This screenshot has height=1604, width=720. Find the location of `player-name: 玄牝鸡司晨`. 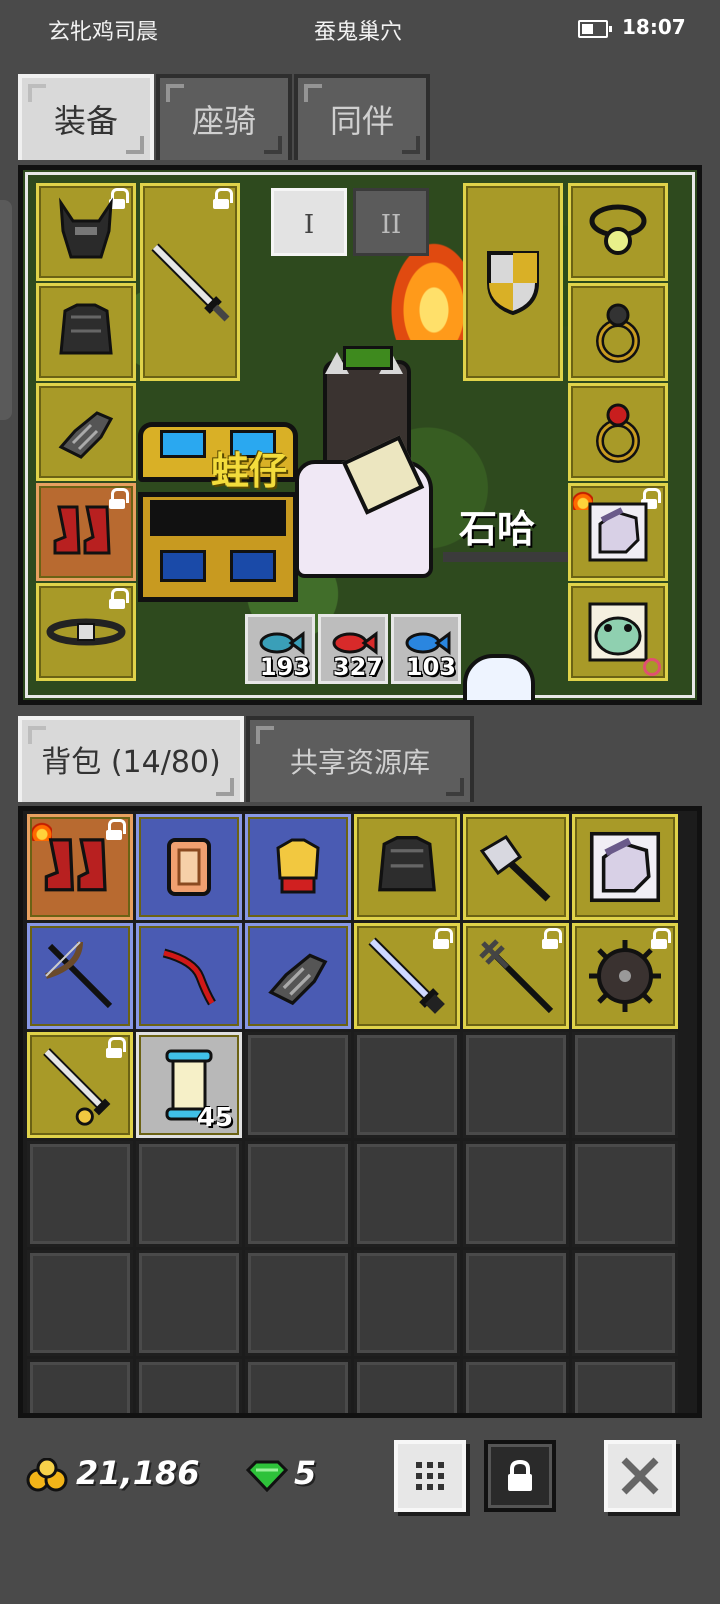

player-name: 玄牝鸡司晨 is located at coordinates (103, 32).